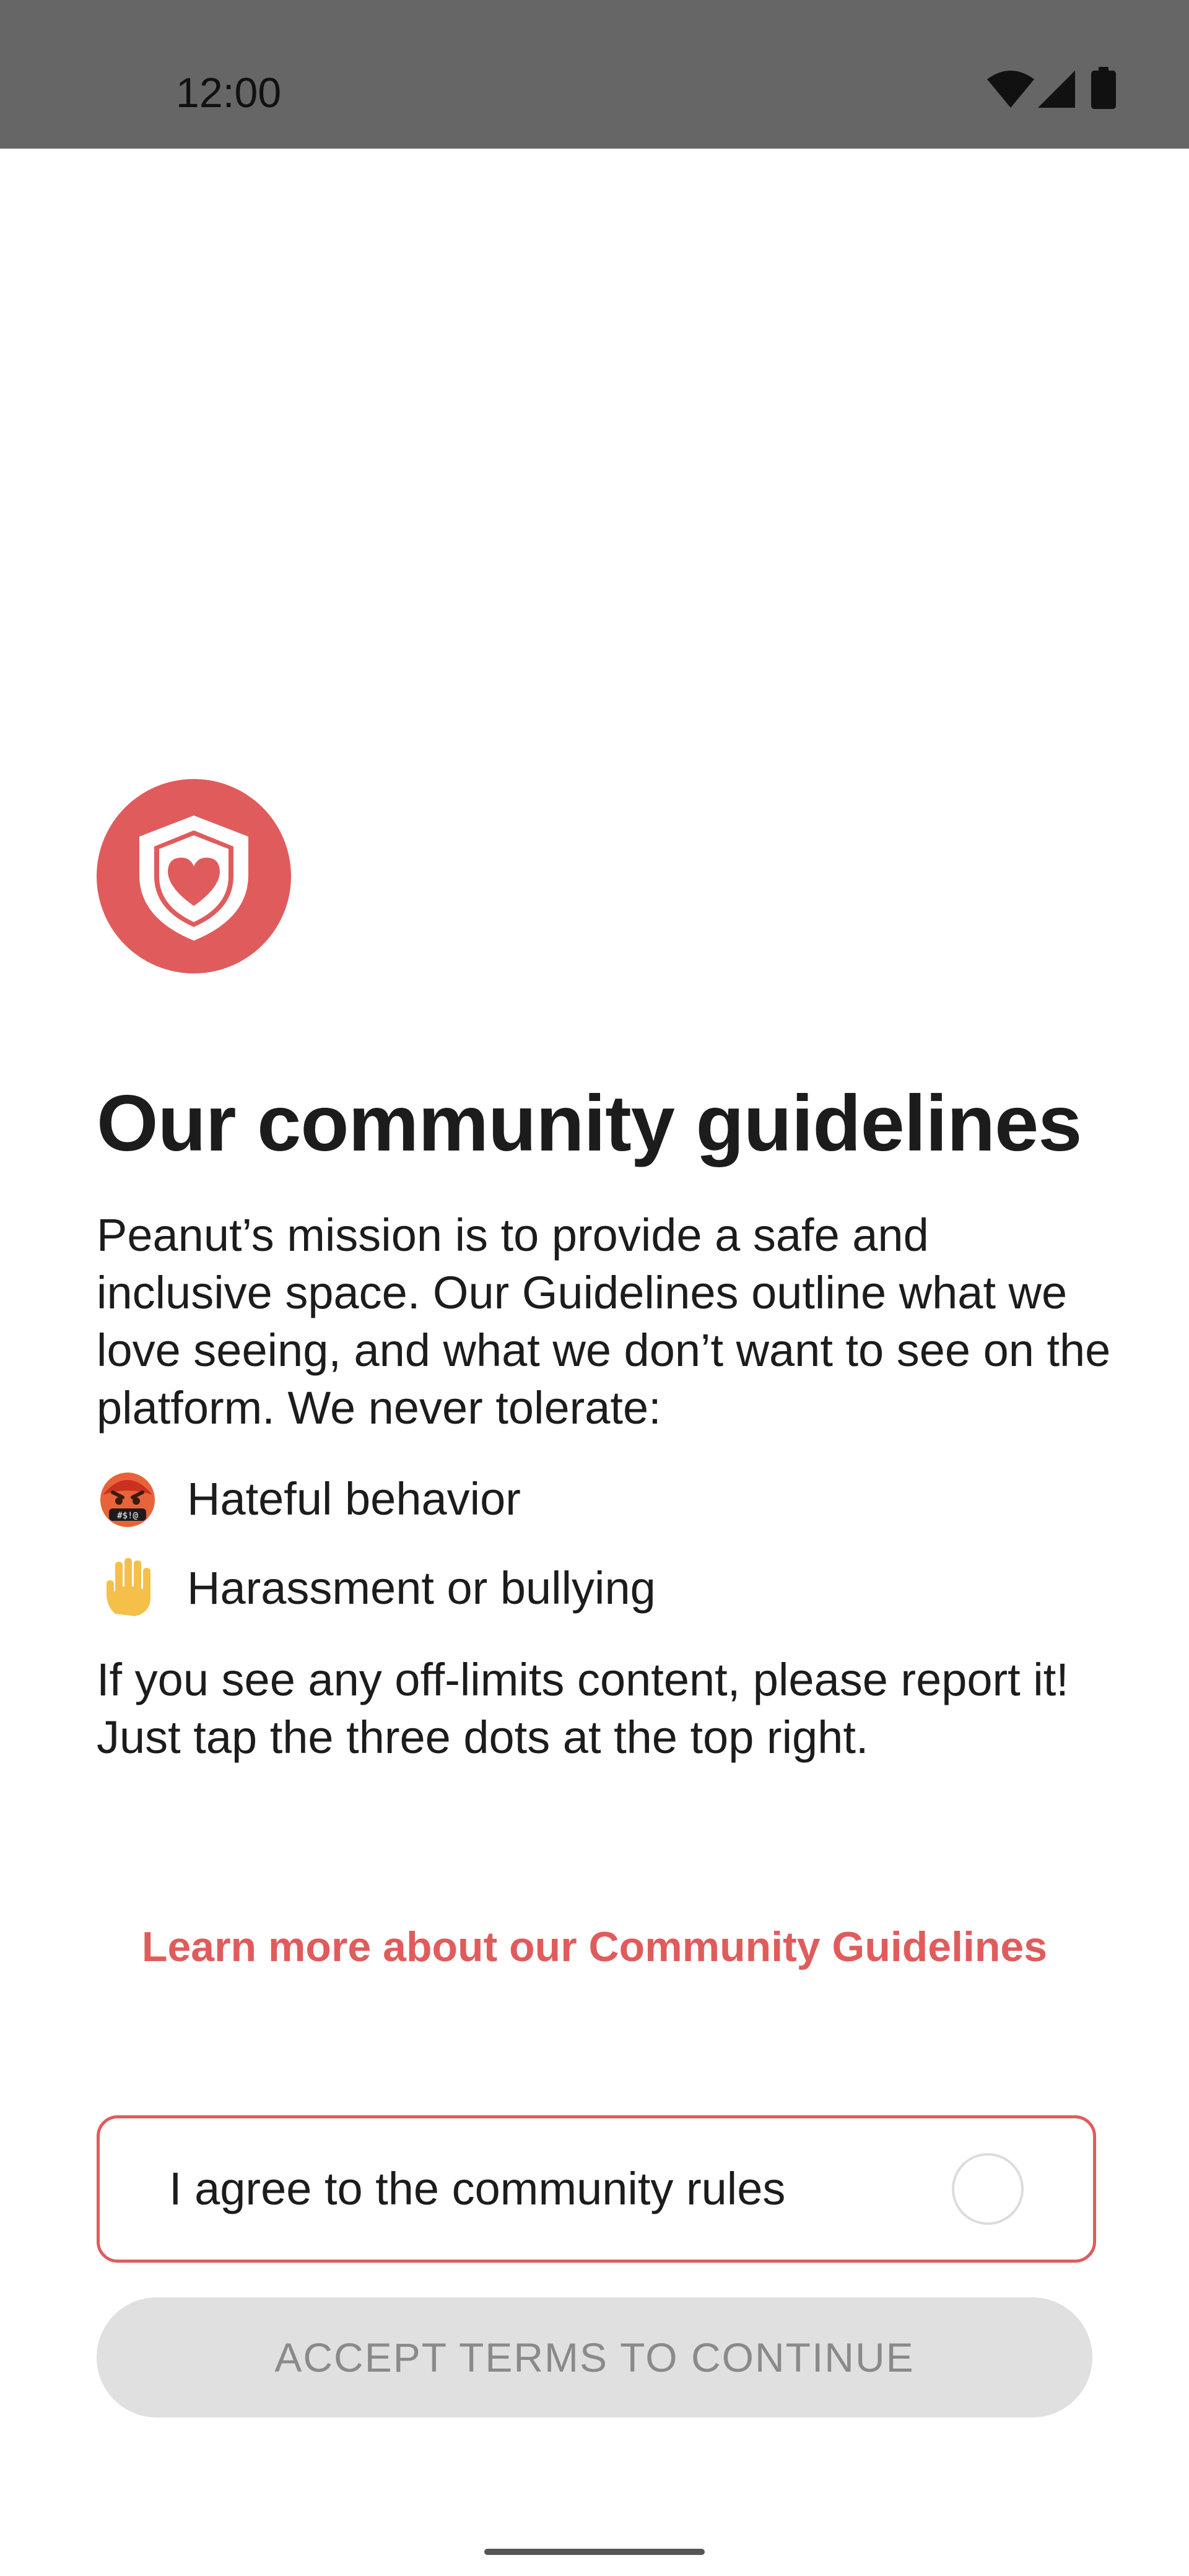  I want to click on agree-checkbox-row: I agree to the community rules, so click(596, 2189).